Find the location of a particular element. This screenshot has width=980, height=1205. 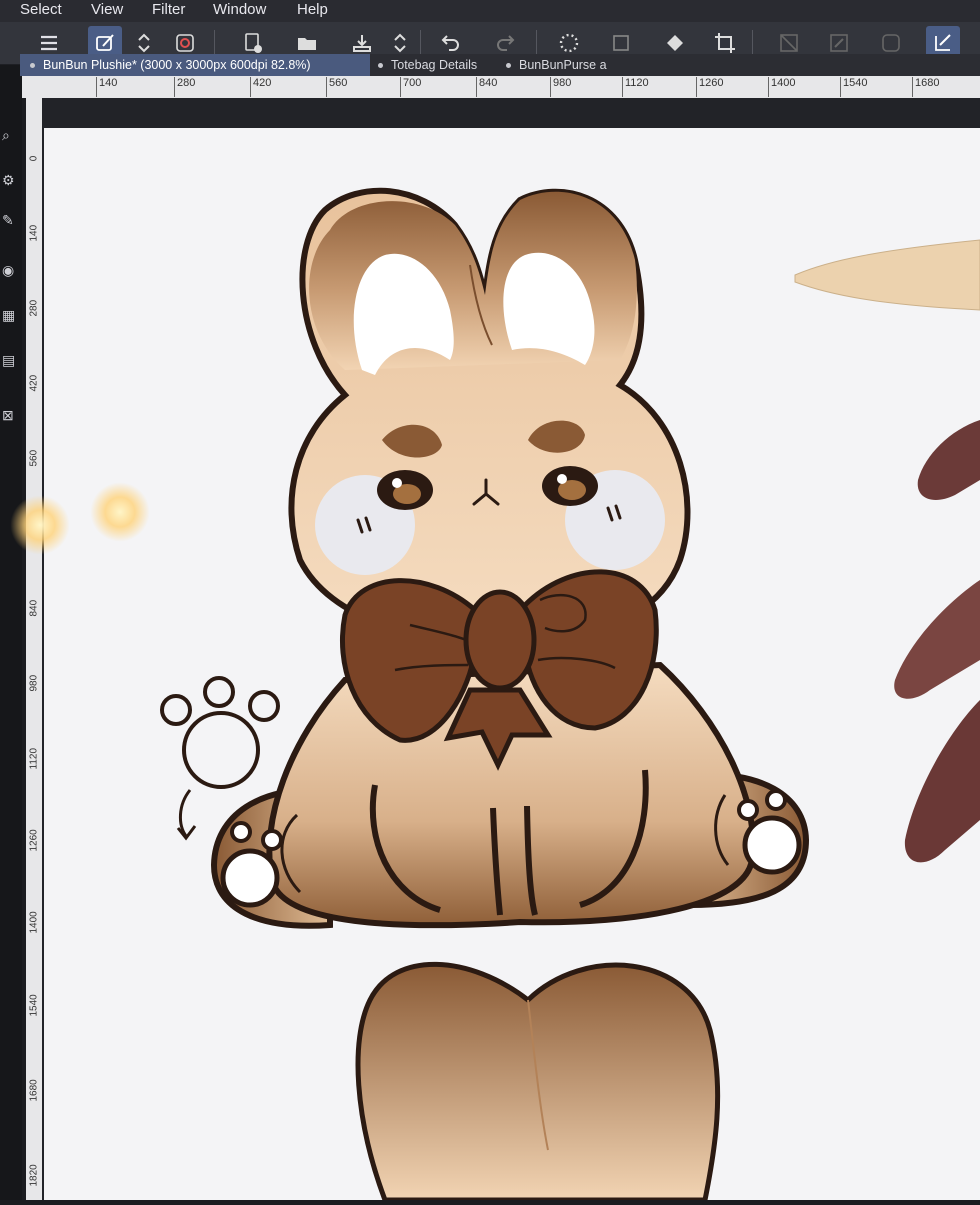

tab-label: BunBunPurse a is located at coordinates (563, 65).